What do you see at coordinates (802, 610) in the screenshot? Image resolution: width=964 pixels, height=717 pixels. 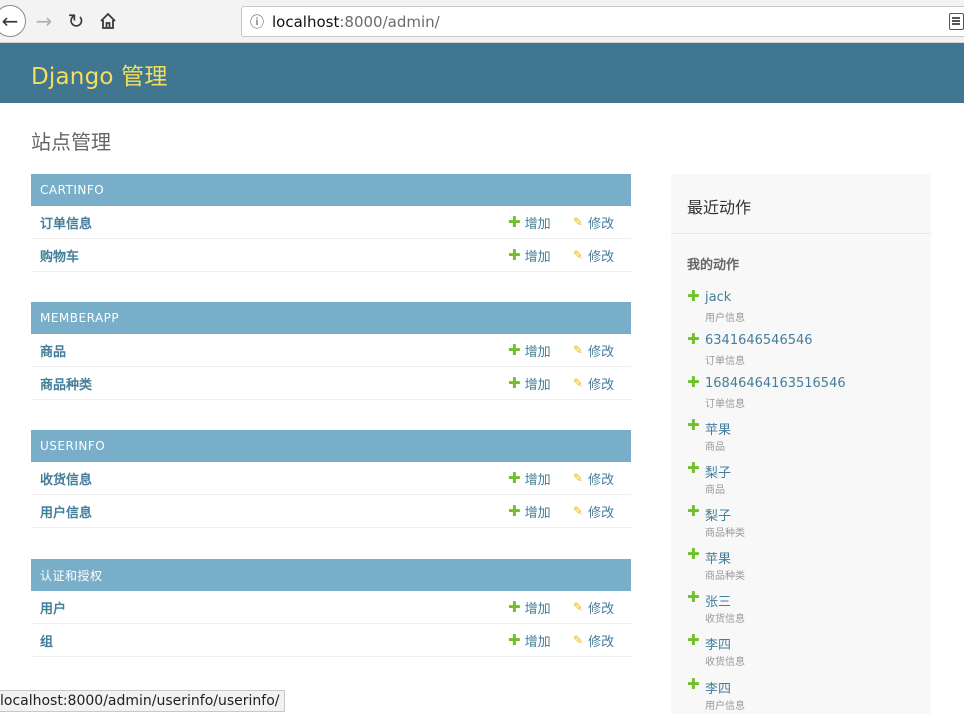 I see `recent-action-item: ✚ 张三 收货信息` at bounding box center [802, 610].